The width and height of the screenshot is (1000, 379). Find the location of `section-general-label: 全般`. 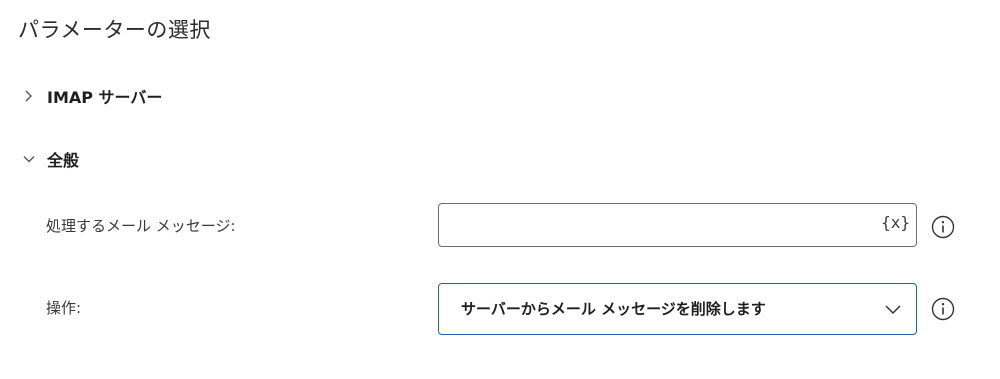

section-general-label: 全般 is located at coordinates (63, 160).